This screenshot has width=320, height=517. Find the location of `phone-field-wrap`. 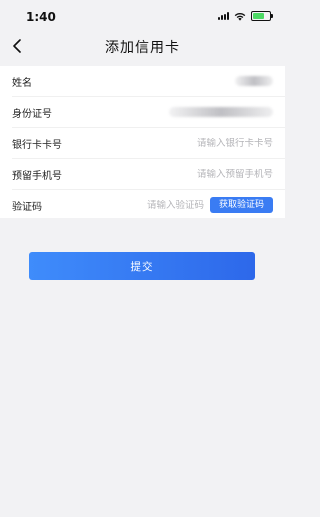

phone-field-wrap is located at coordinates (198, 174).